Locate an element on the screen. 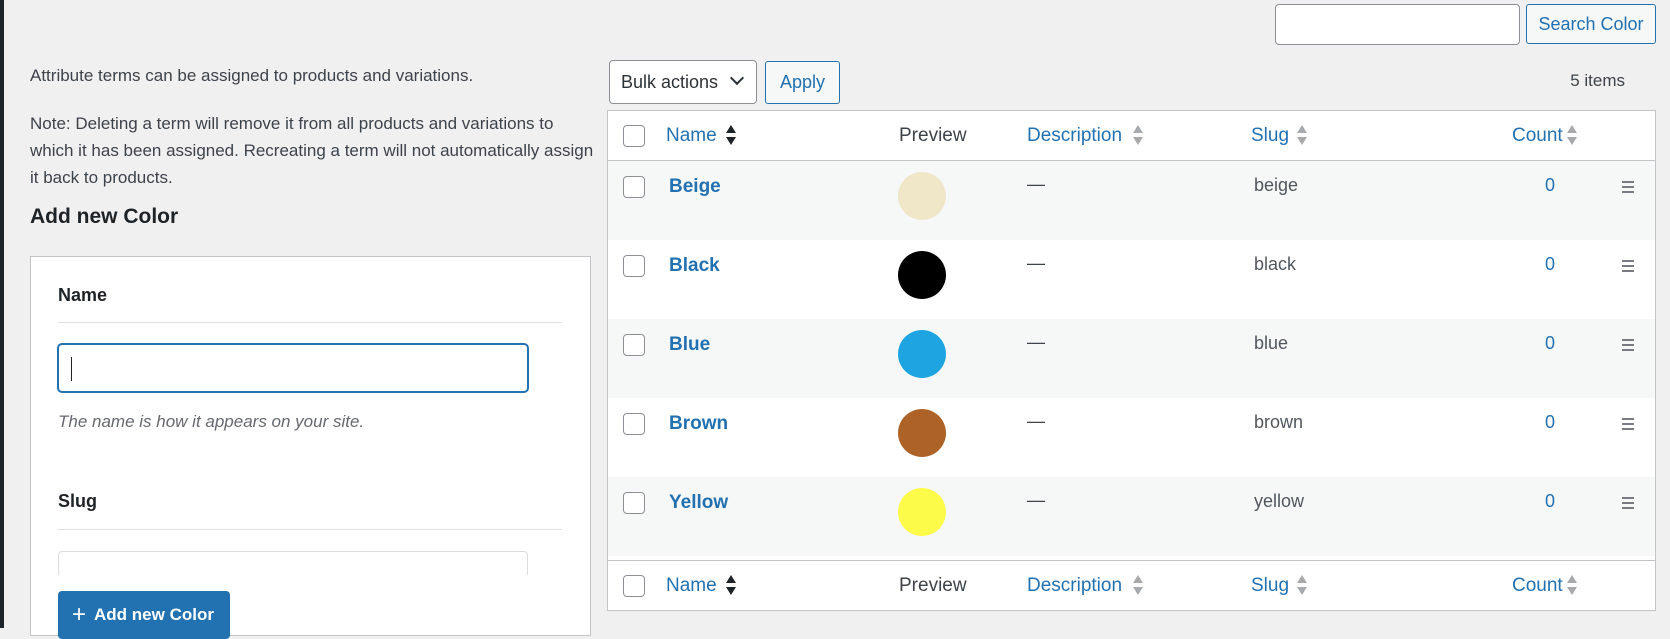  name-field is located at coordinates (293, 368).